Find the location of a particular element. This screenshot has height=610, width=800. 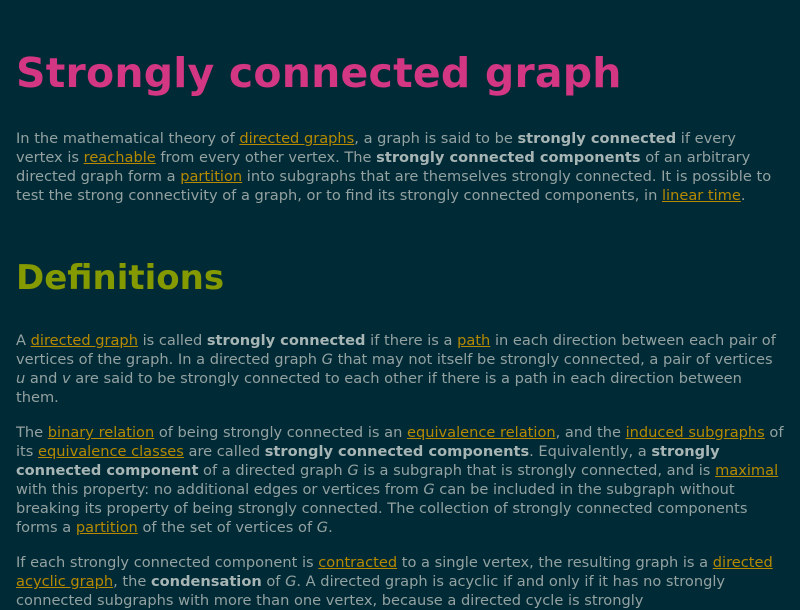

text-run: of the set of vertices of is located at coordinates (227, 527).